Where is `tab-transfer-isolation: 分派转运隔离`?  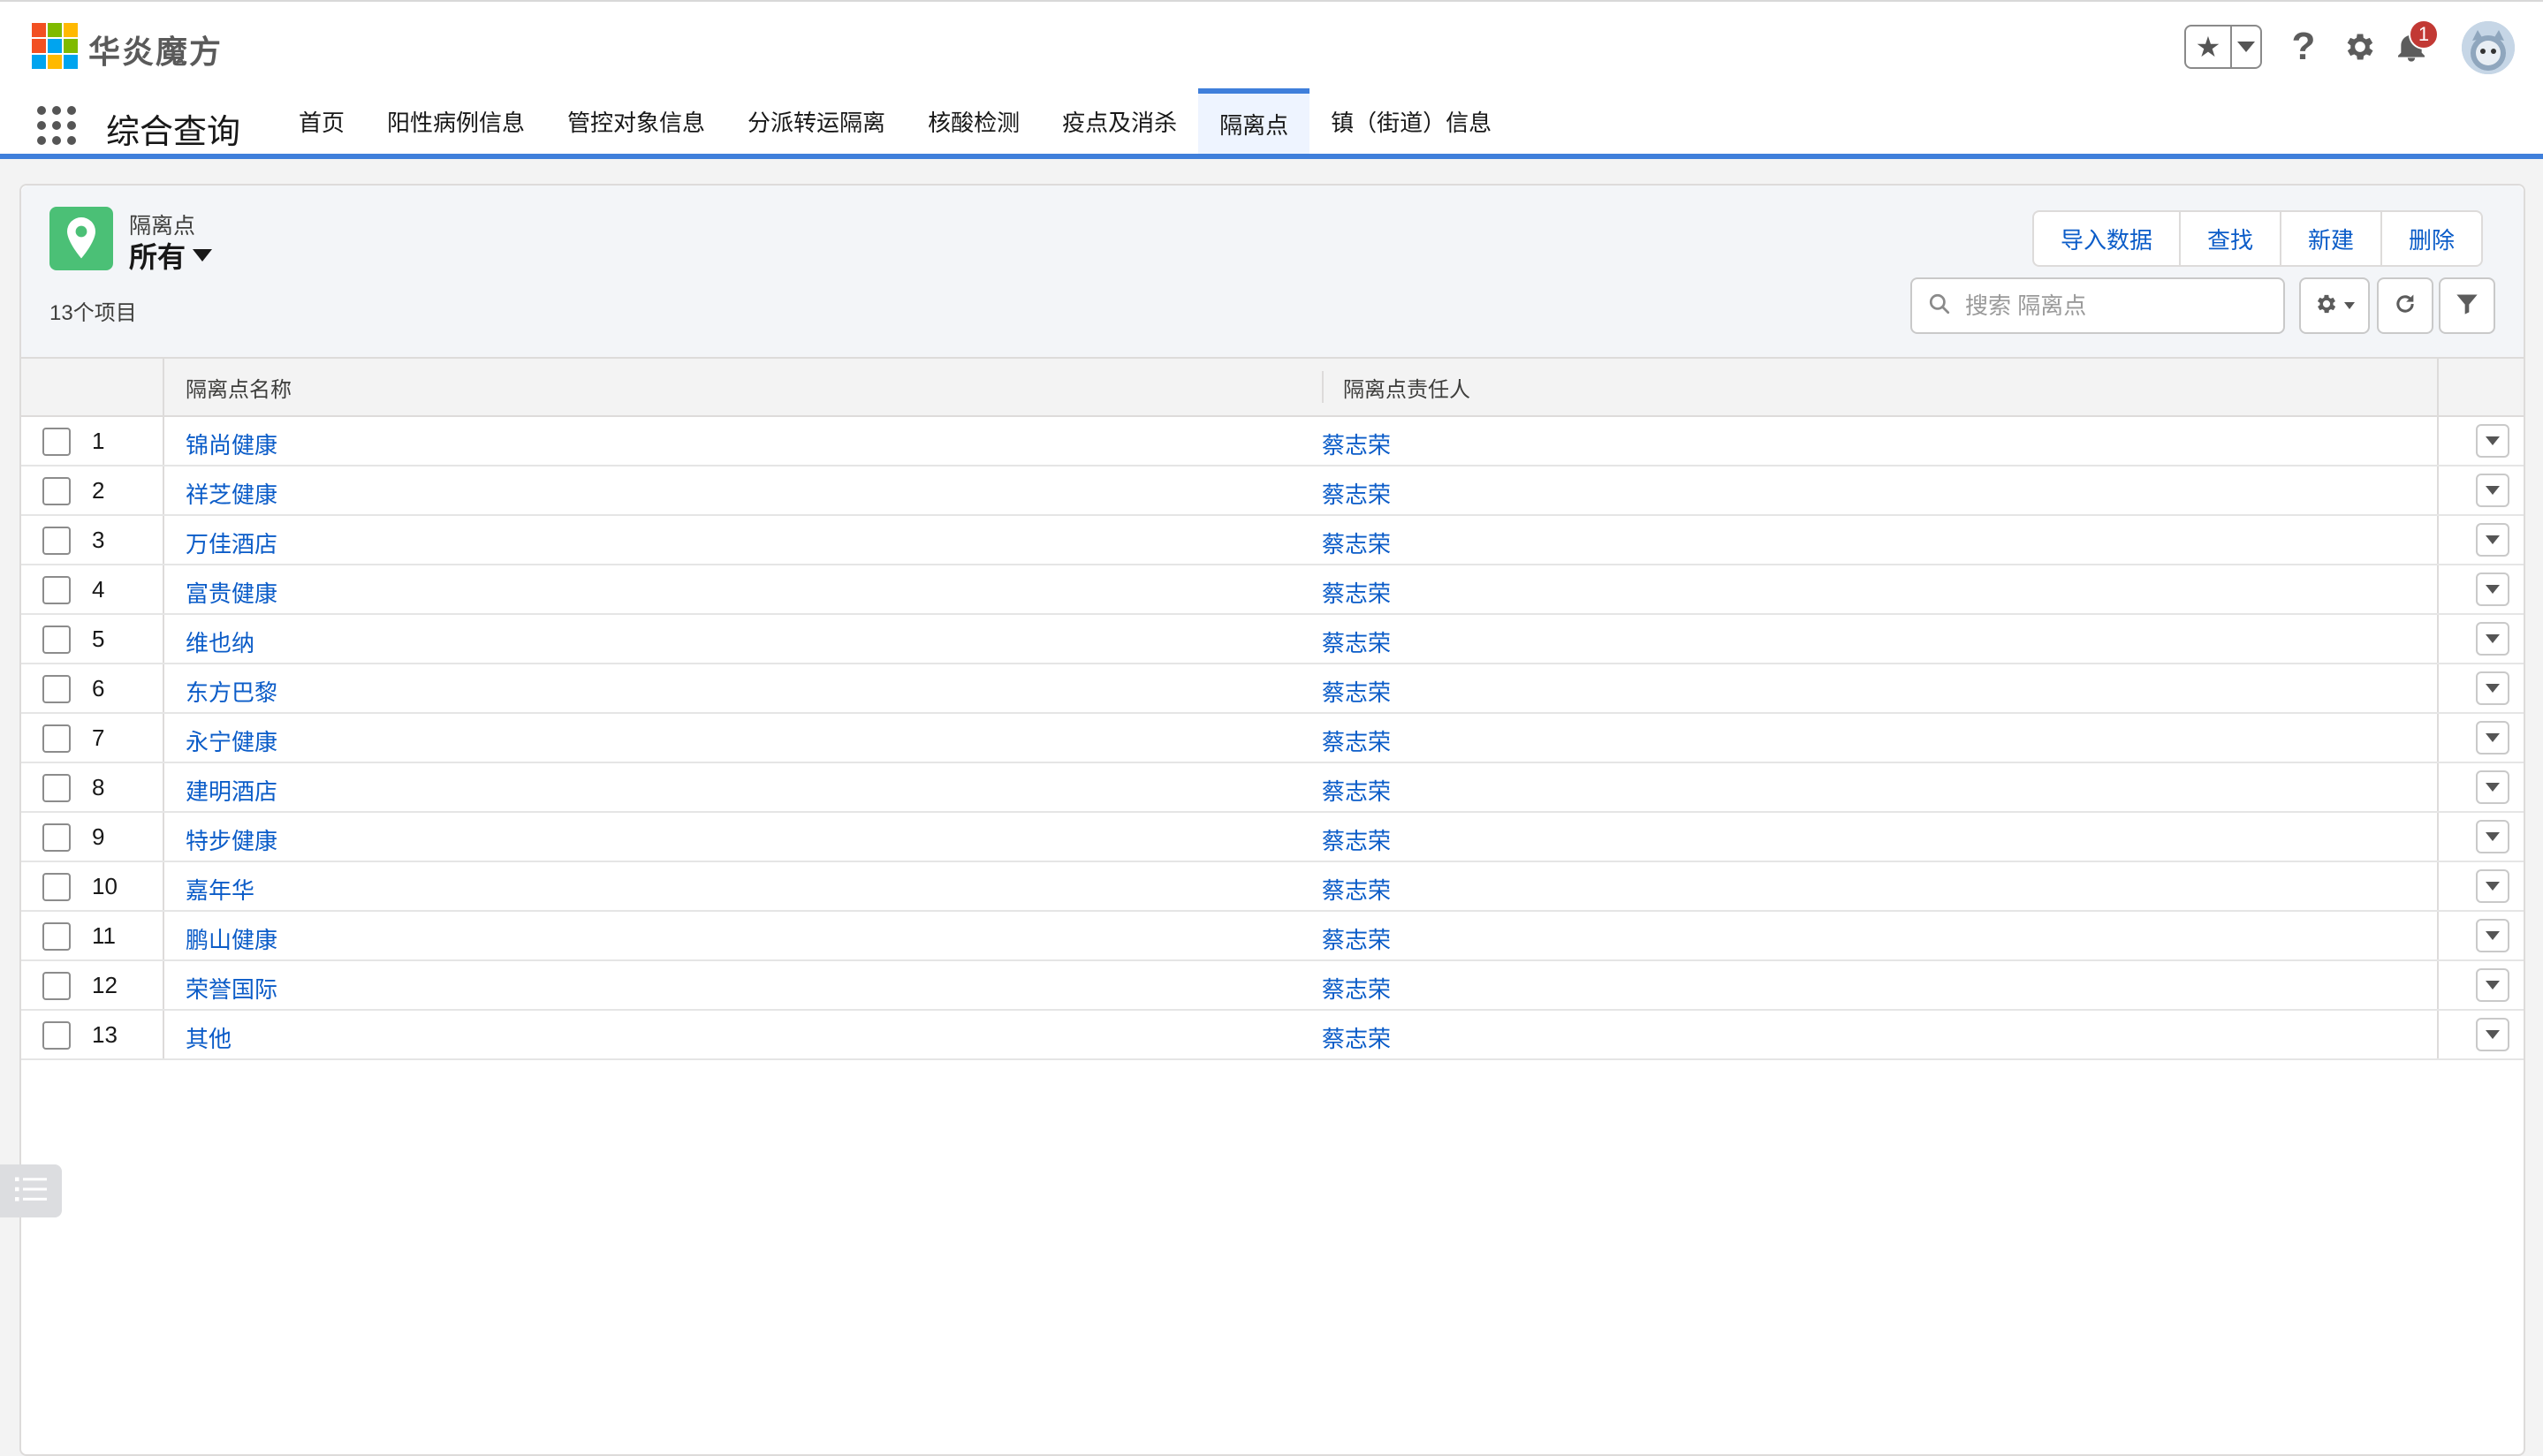 tab-transfer-isolation: 分派转运隔离 is located at coordinates (816, 121).